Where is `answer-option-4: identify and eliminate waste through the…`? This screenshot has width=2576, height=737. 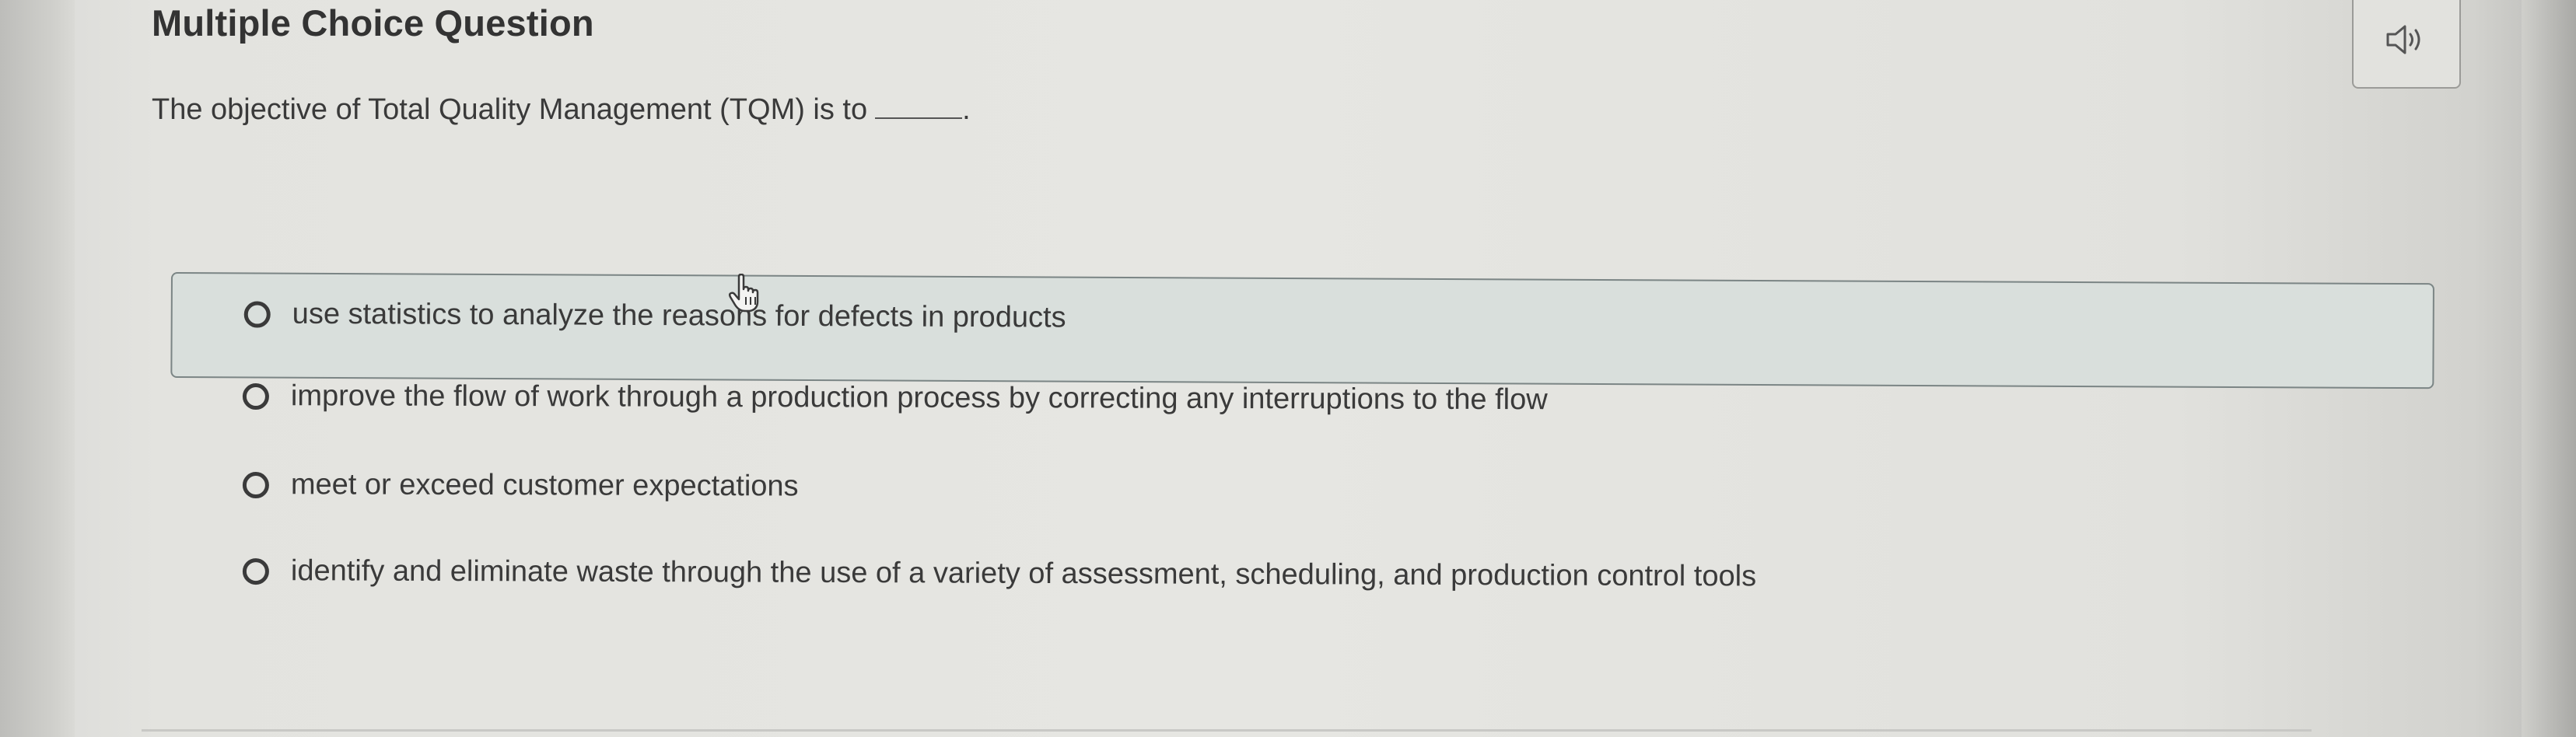 answer-option-4: identify and eliminate waste through the… is located at coordinates (1000, 573).